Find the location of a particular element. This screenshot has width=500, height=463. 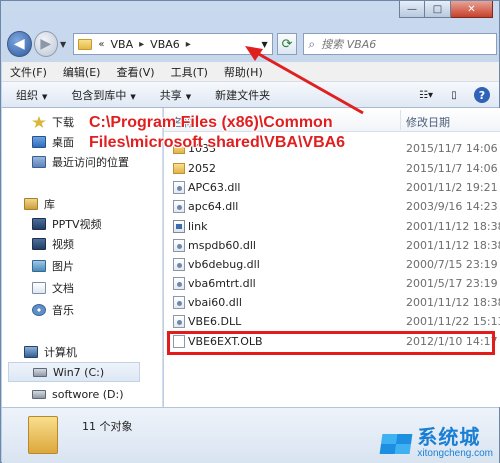

watermark: 系统城 xitongcheng.com is located at coordinates (436, 442).